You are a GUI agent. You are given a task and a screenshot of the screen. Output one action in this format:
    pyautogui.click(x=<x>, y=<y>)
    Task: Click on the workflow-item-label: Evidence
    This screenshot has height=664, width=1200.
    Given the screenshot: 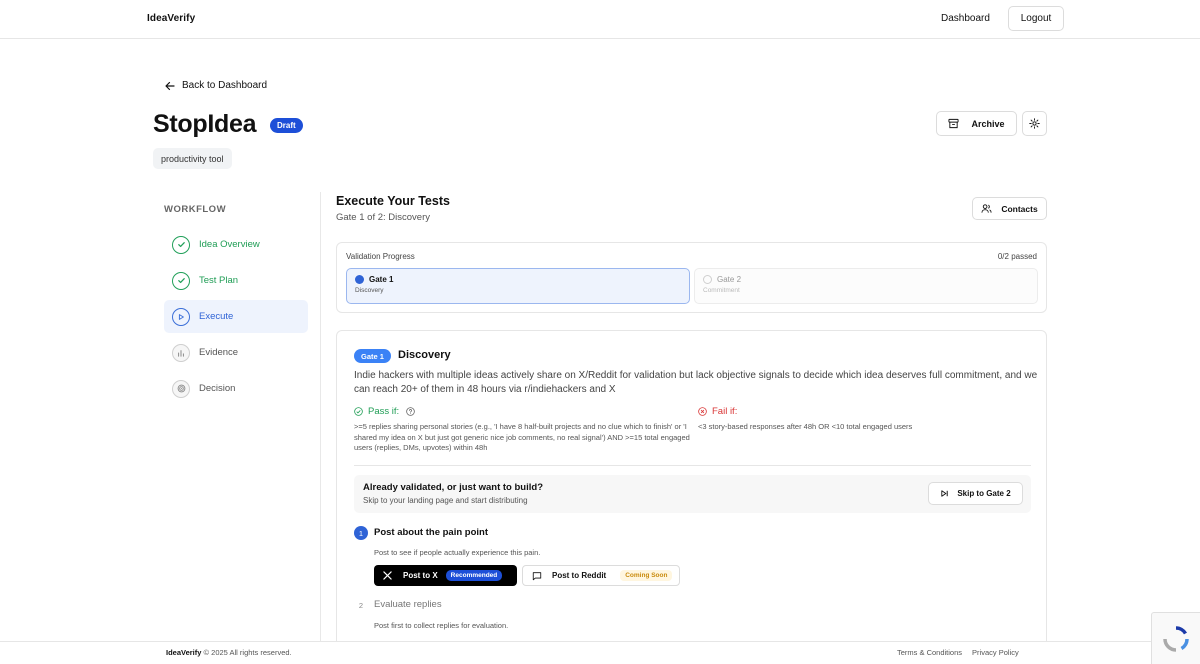 What is the action you would take?
    pyautogui.click(x=219, y=352)
    